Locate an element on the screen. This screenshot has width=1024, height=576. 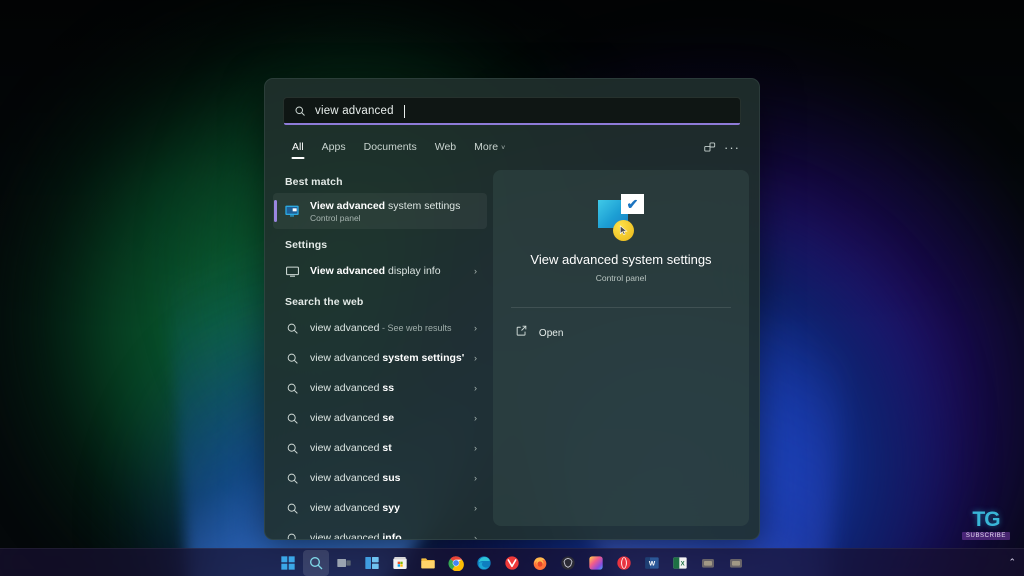
web-result-4: view advanced st › is located at coordinates (380, 448).